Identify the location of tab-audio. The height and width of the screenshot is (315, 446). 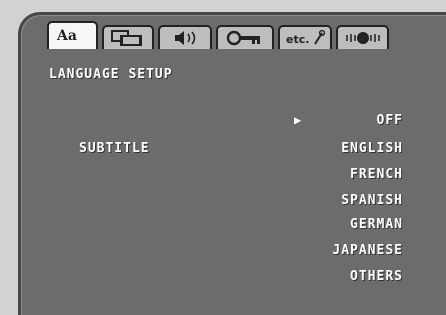
(185, 37).